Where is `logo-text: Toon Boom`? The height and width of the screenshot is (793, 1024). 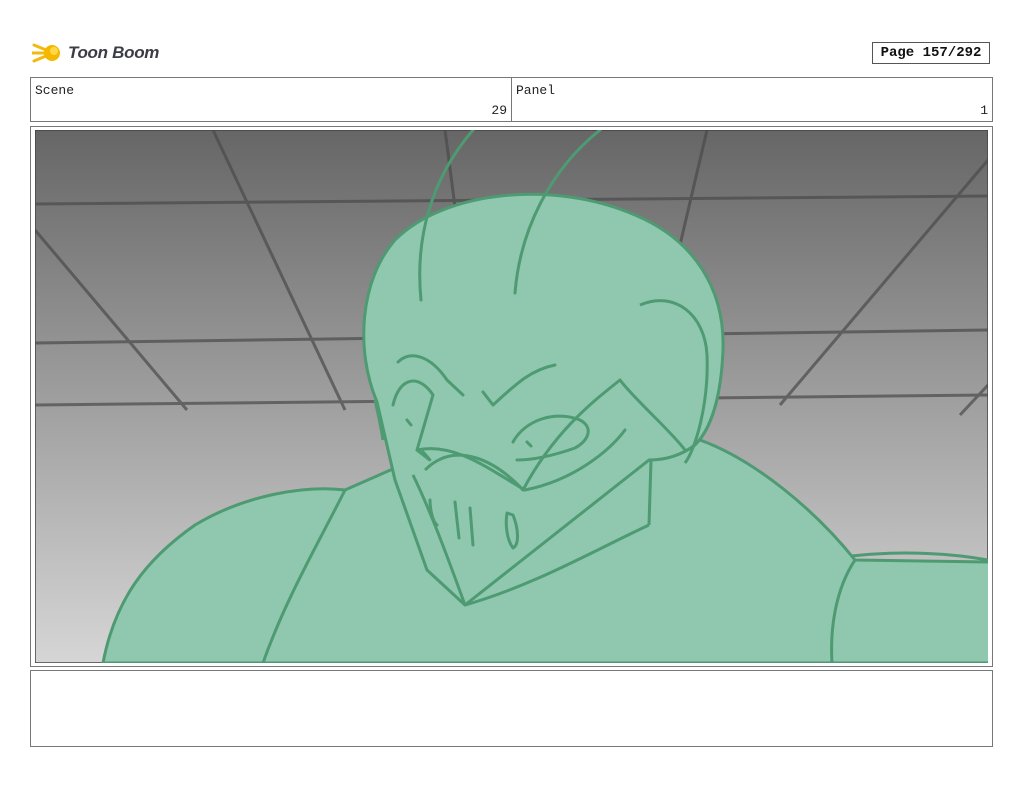 logo-text: Toon Boom is located at coordinates (114, 52).